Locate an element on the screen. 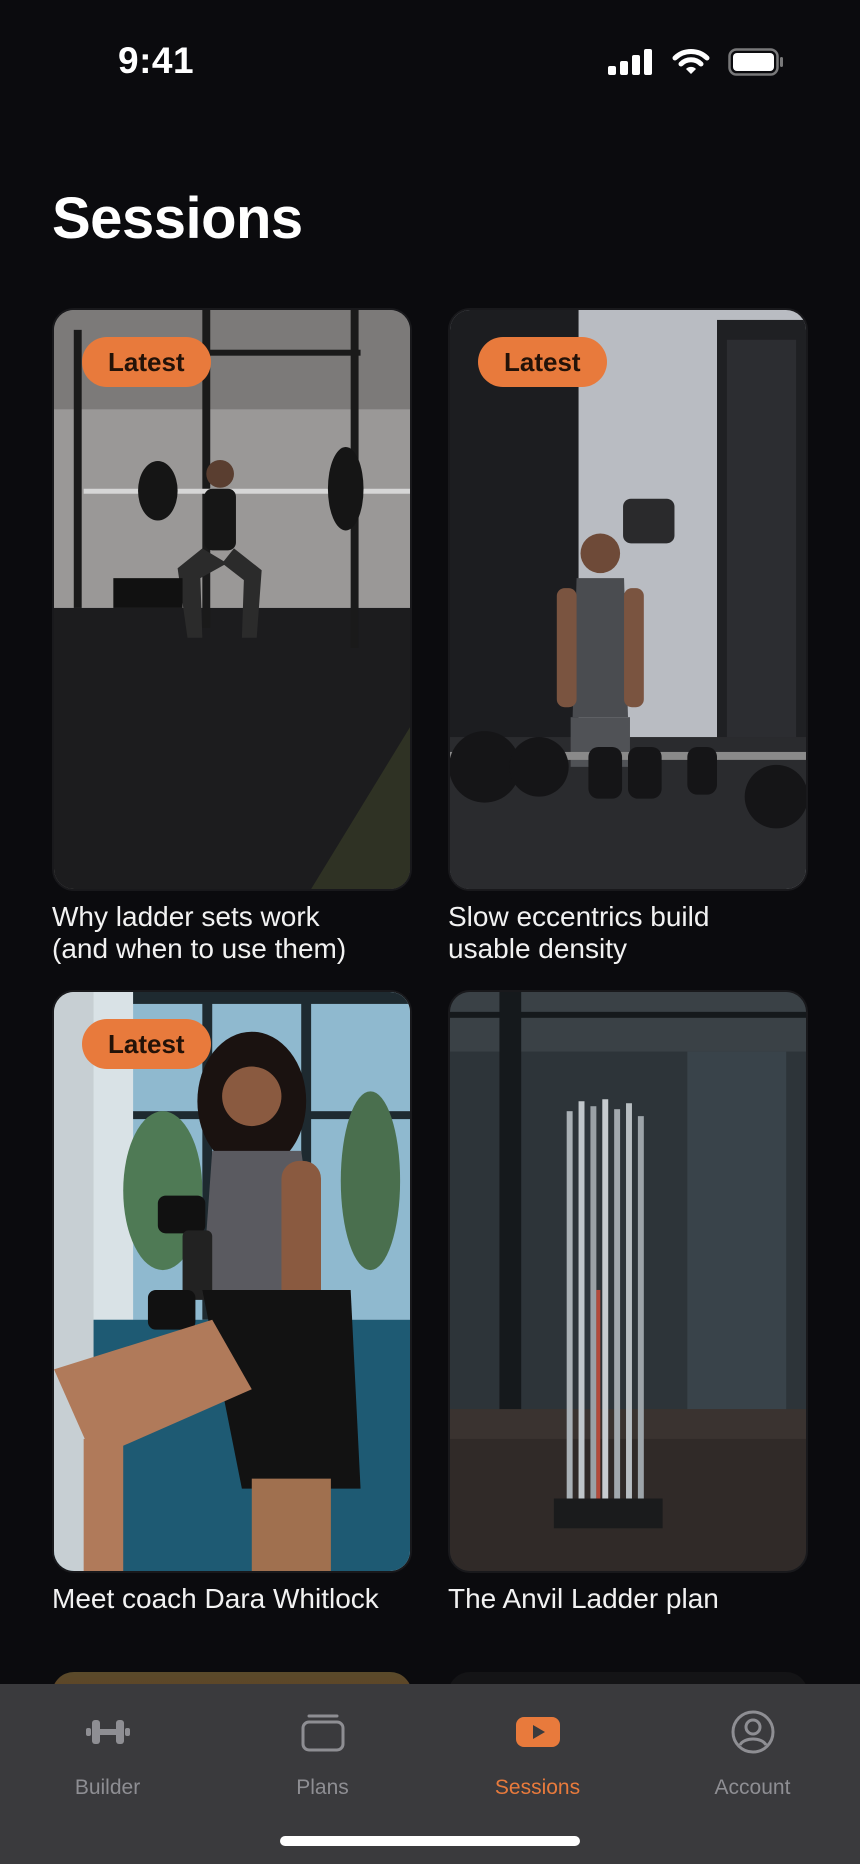 The height and width of the screenshot is (1864, 860). session-caption: The Anvil Ladder plan is located at coordinates (628, 1599).